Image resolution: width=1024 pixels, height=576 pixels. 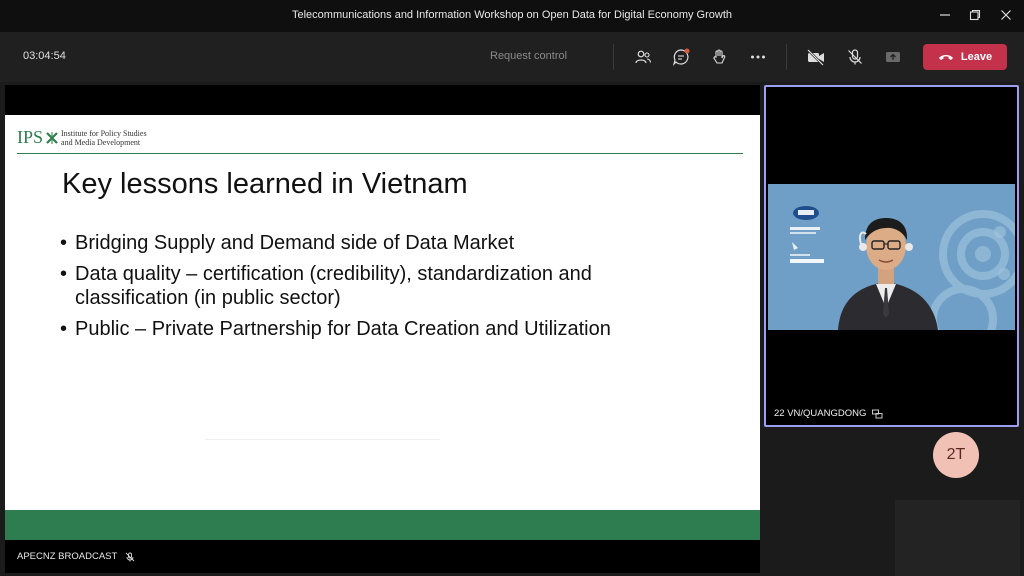 What do you see at coordinates (957, 538) in the screenshot?
I see `participant-avatar-panel` at bounding box center [957, 538].